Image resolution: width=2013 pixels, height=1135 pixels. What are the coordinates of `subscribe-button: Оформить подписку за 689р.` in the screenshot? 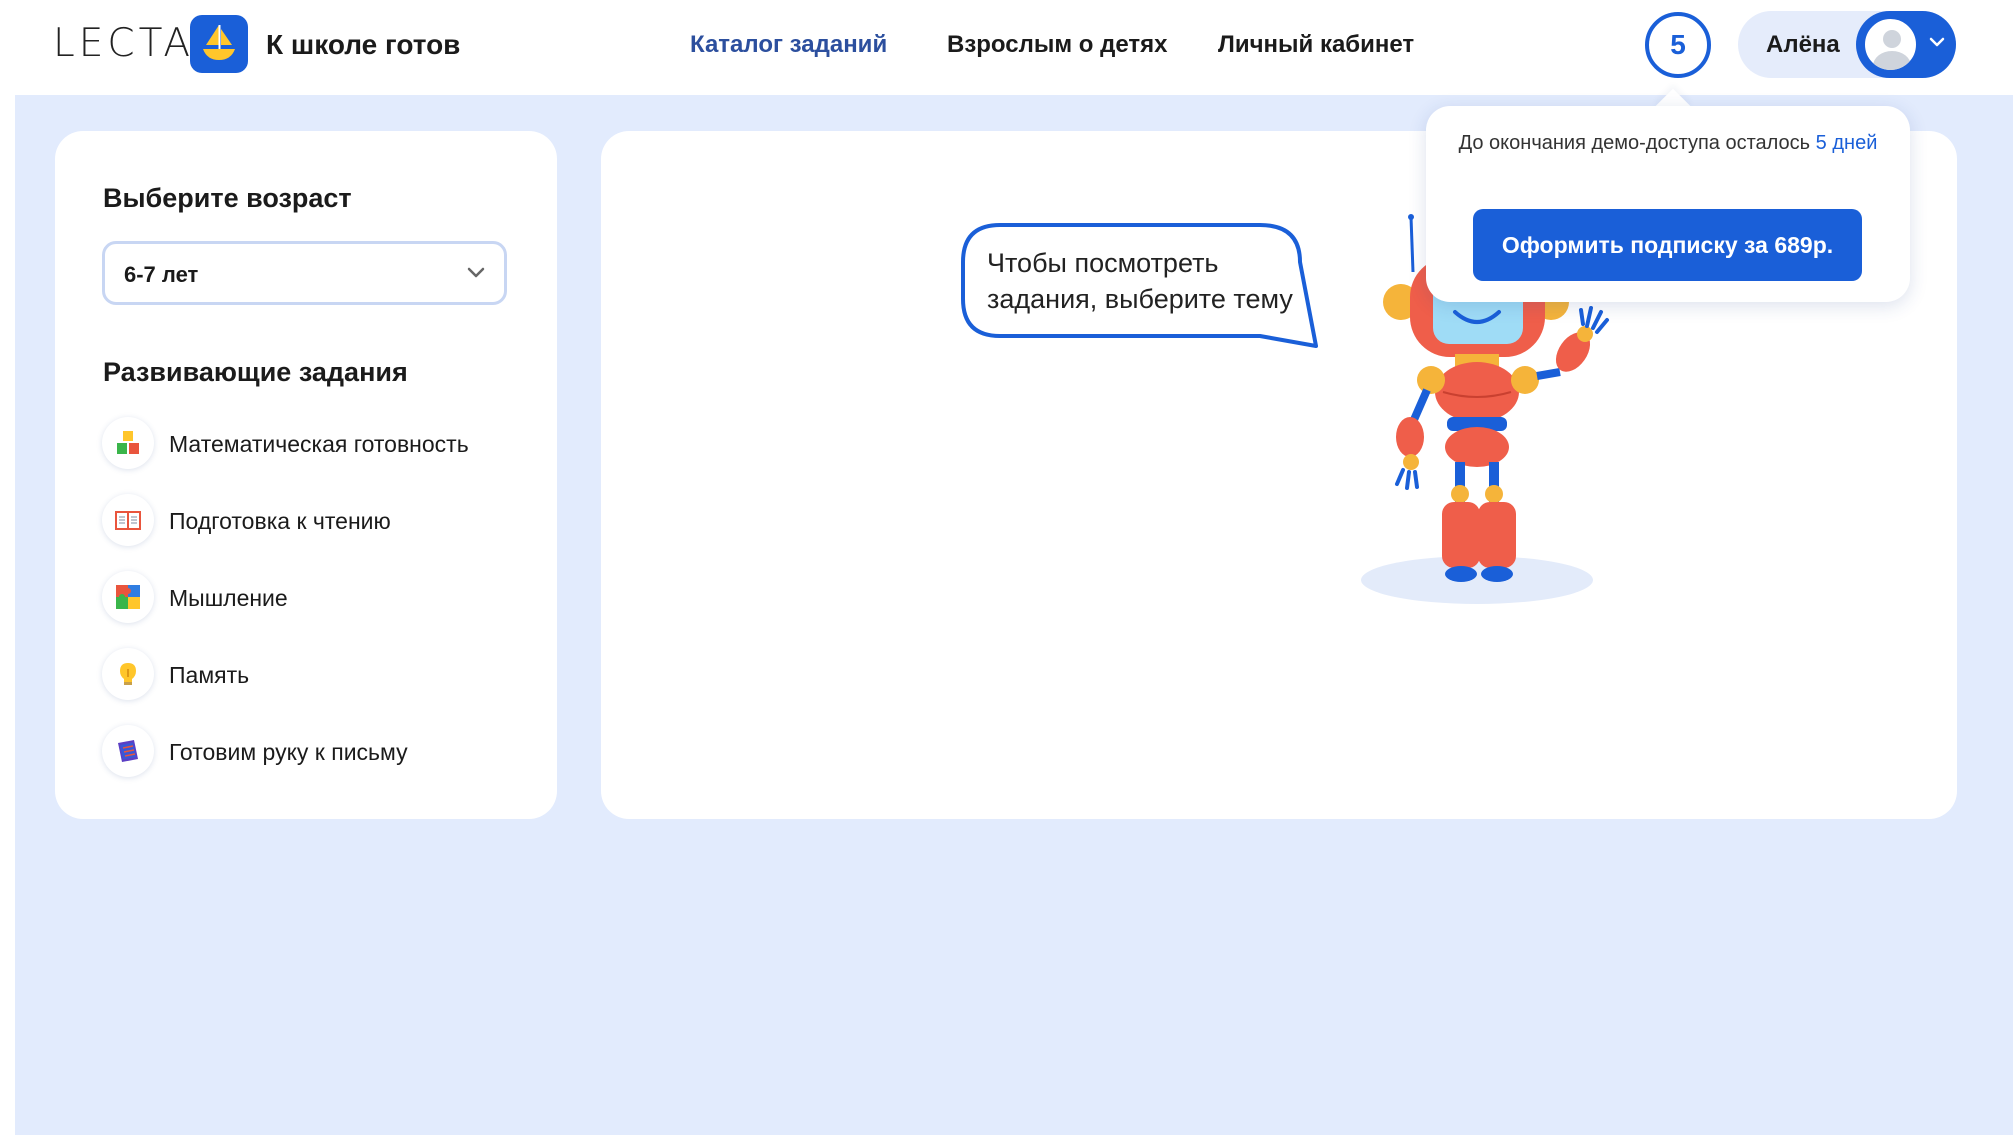 It's located at (1667, 245).